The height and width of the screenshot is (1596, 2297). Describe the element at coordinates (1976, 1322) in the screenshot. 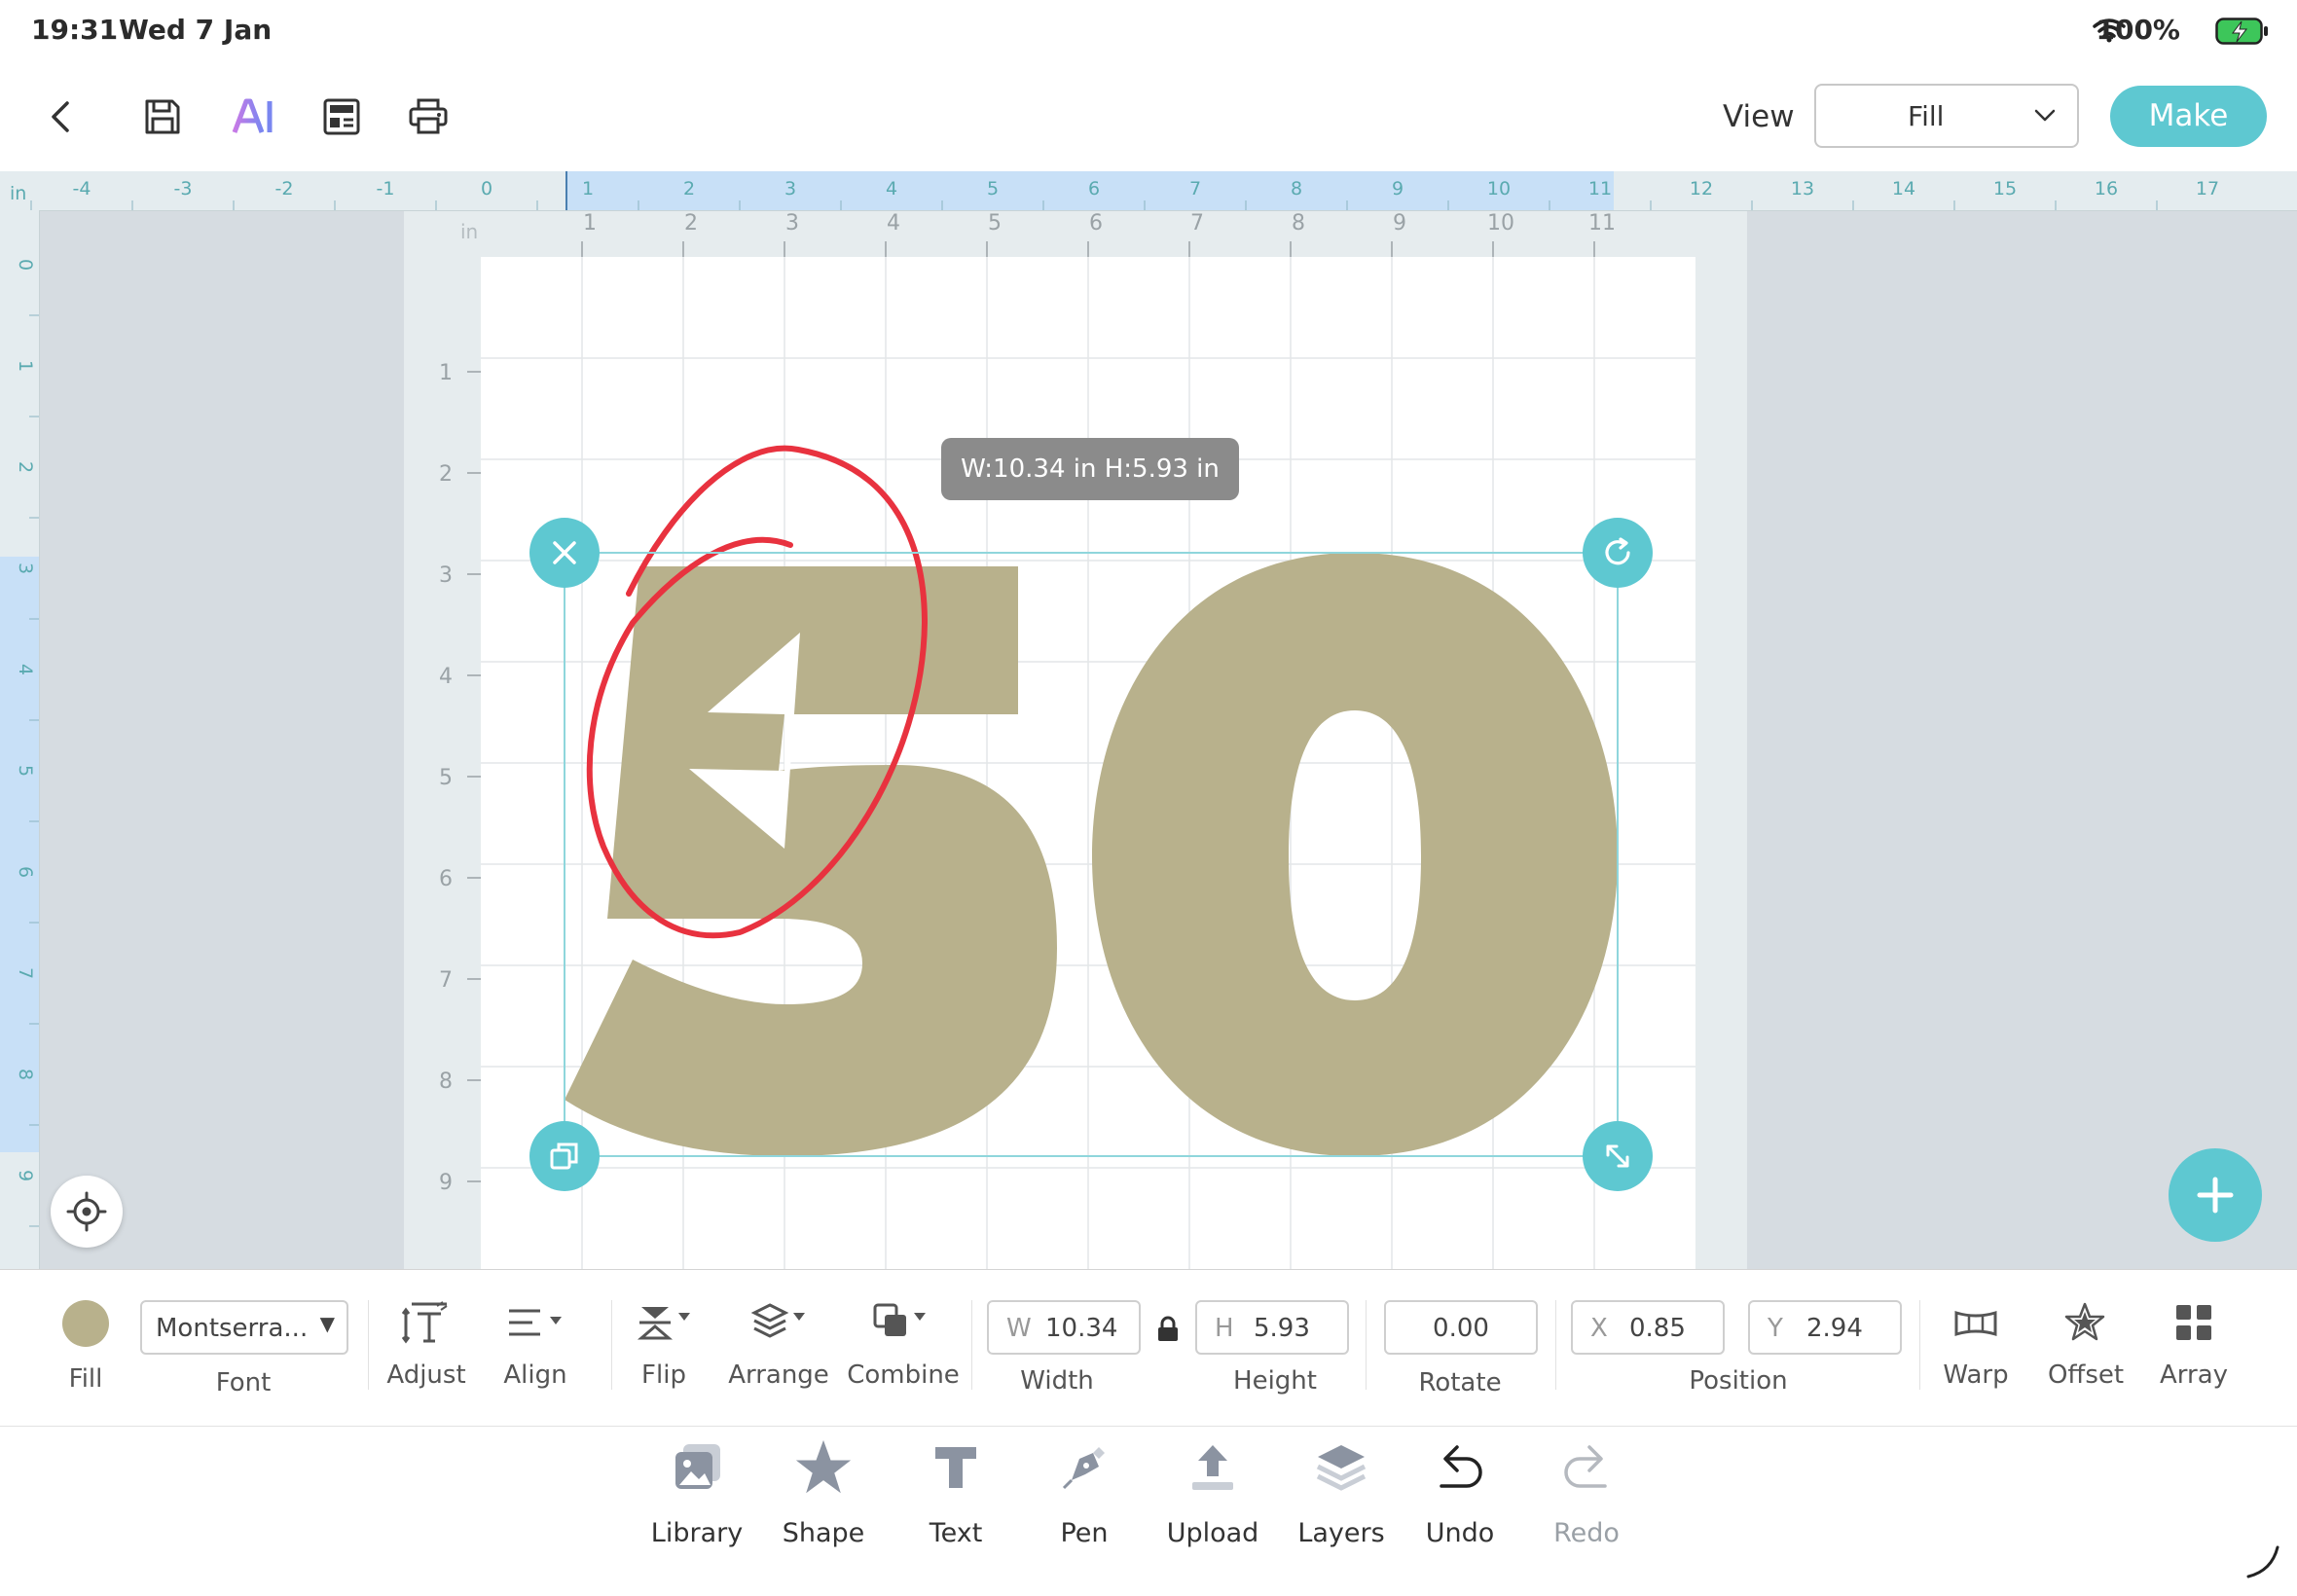

I see `warp-icon` at that location.